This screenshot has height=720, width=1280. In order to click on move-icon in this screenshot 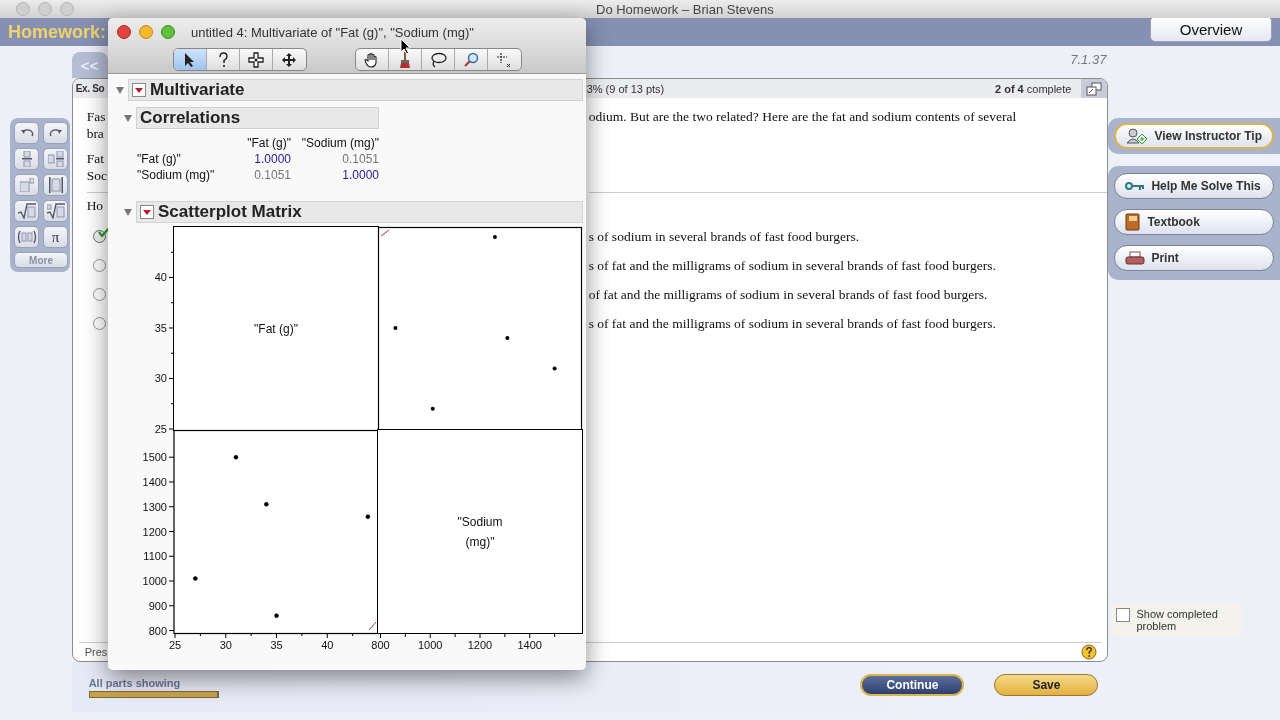, I will do `click(289, 59)`.